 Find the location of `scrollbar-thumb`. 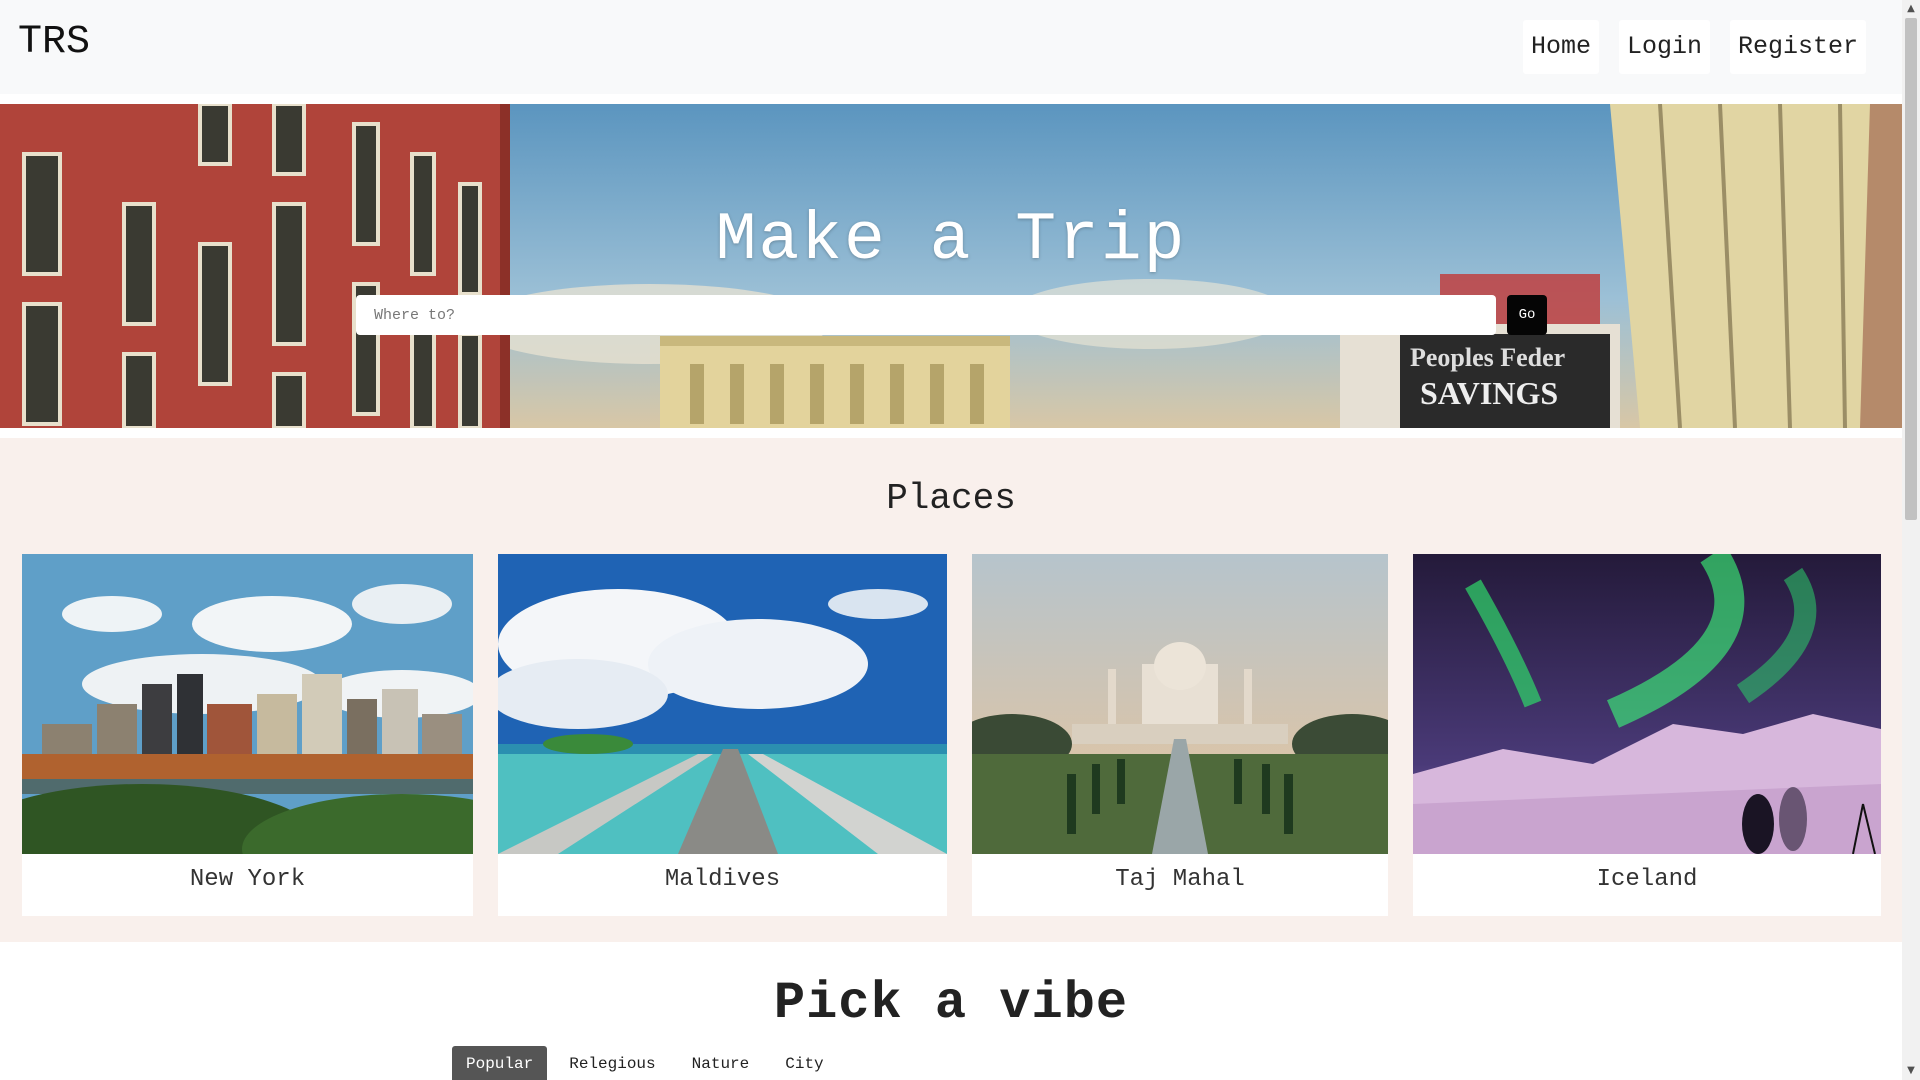

scrollbar-thumb is located at coordinates (1911, 269).